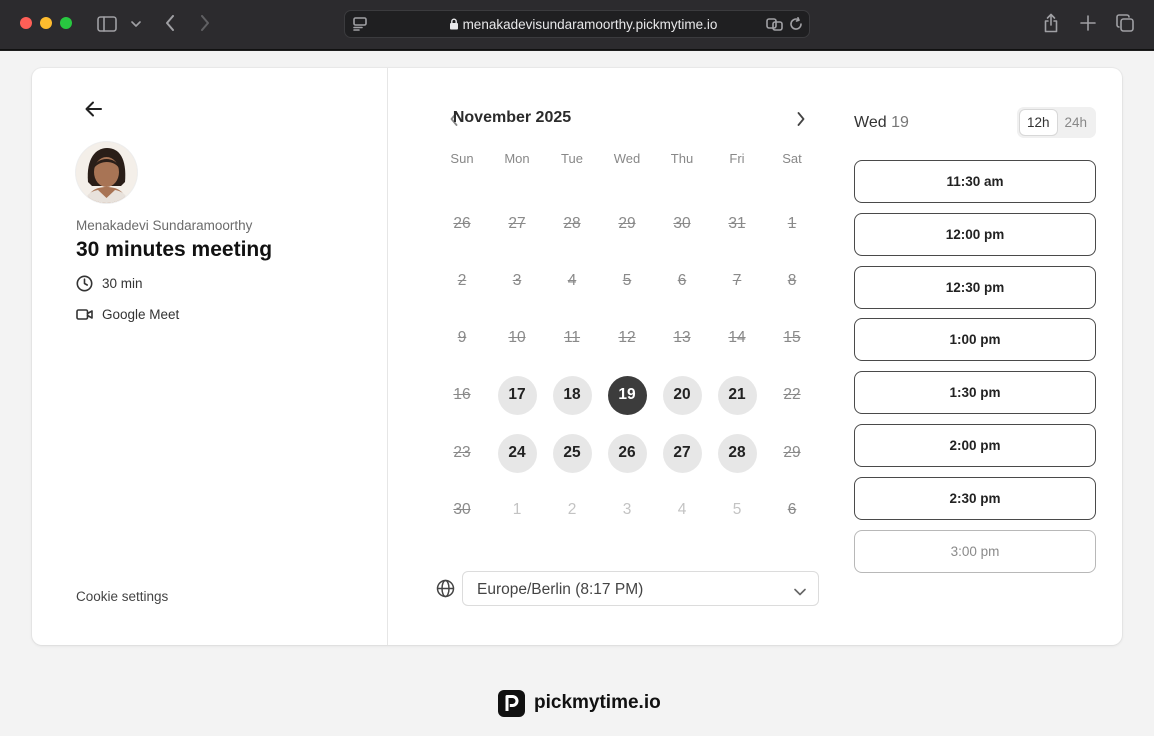 Image resolution: width=1154 pixels, height=736 pixels. What do you see at coordinates (454, 25) in the screenshot?
I see `lock-icon` at bounding box center [454, 25].